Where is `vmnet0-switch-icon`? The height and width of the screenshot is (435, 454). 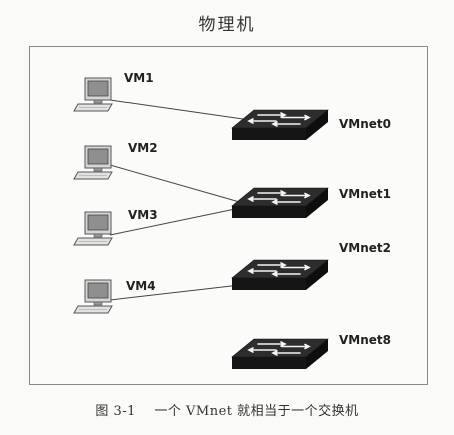 vmnet0-switch-icon is located at coordinates (280, 125).